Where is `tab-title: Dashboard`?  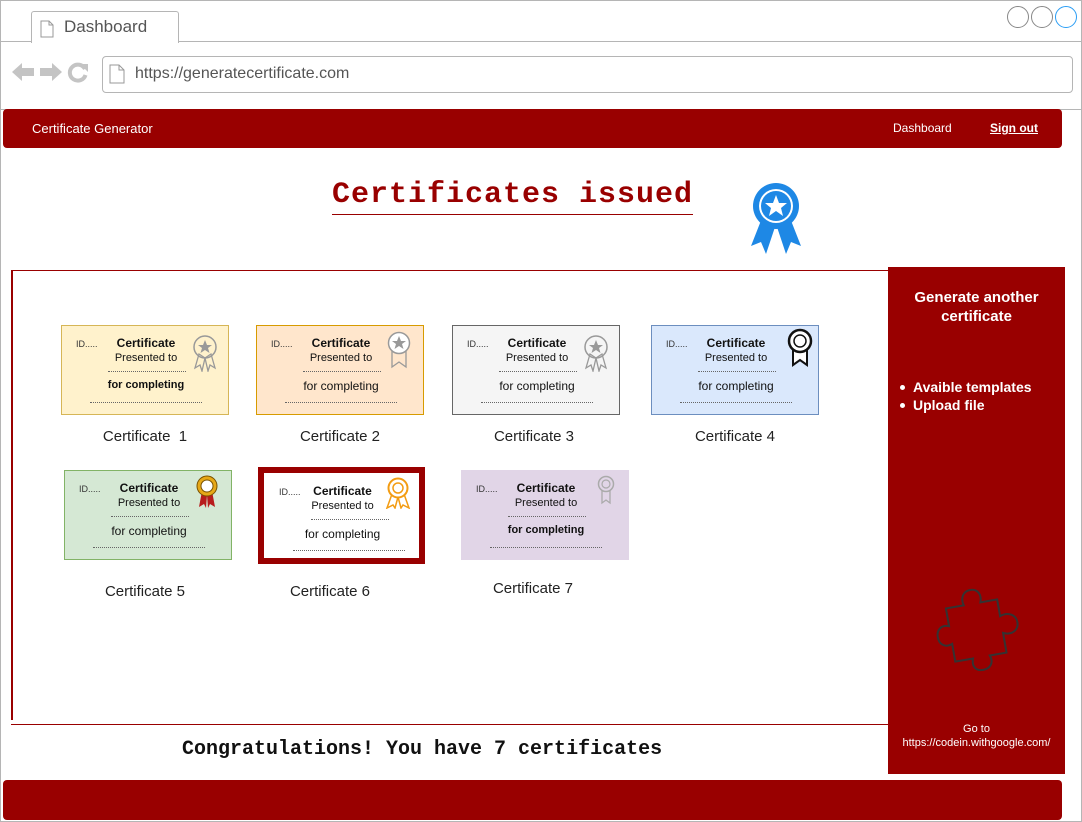
tab-title: Dashboard is located at coordinates (106, 26).